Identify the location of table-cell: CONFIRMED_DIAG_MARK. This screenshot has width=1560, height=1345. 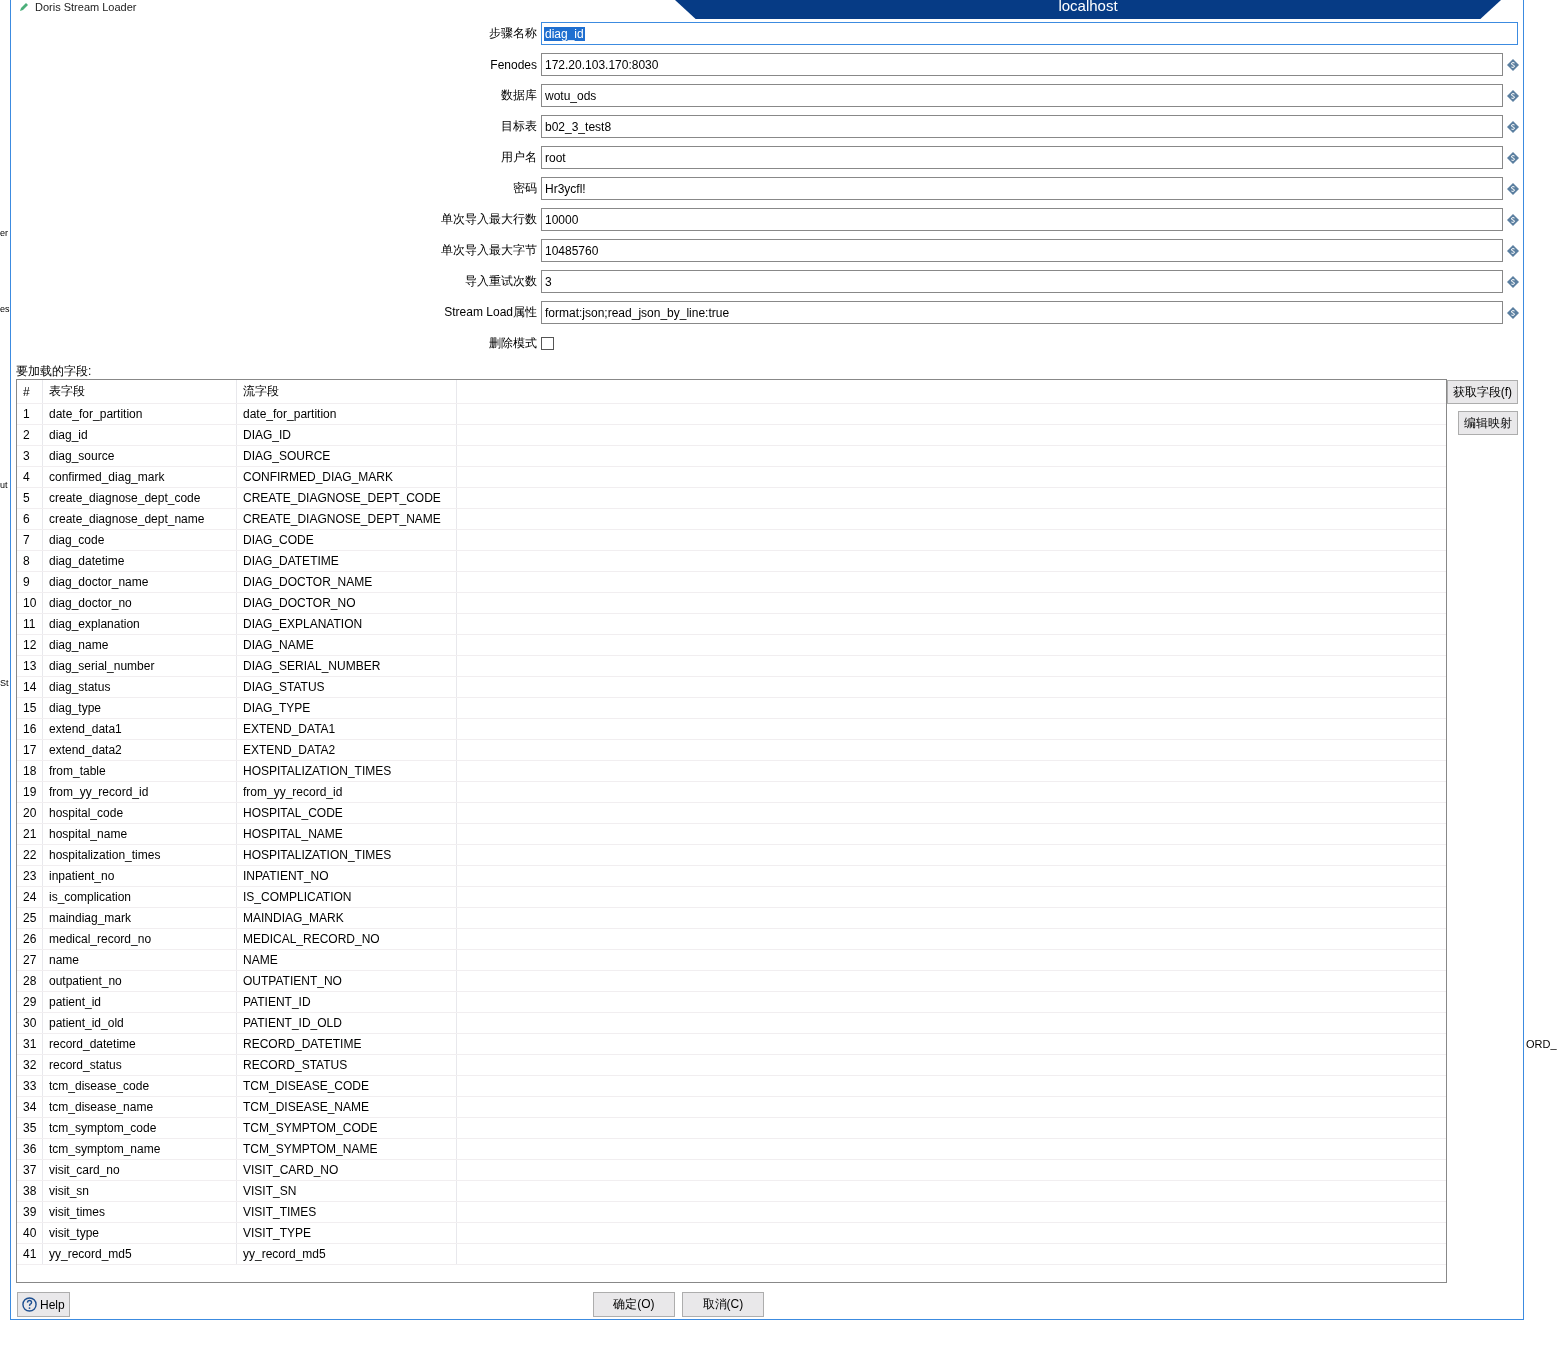
(347, 477).